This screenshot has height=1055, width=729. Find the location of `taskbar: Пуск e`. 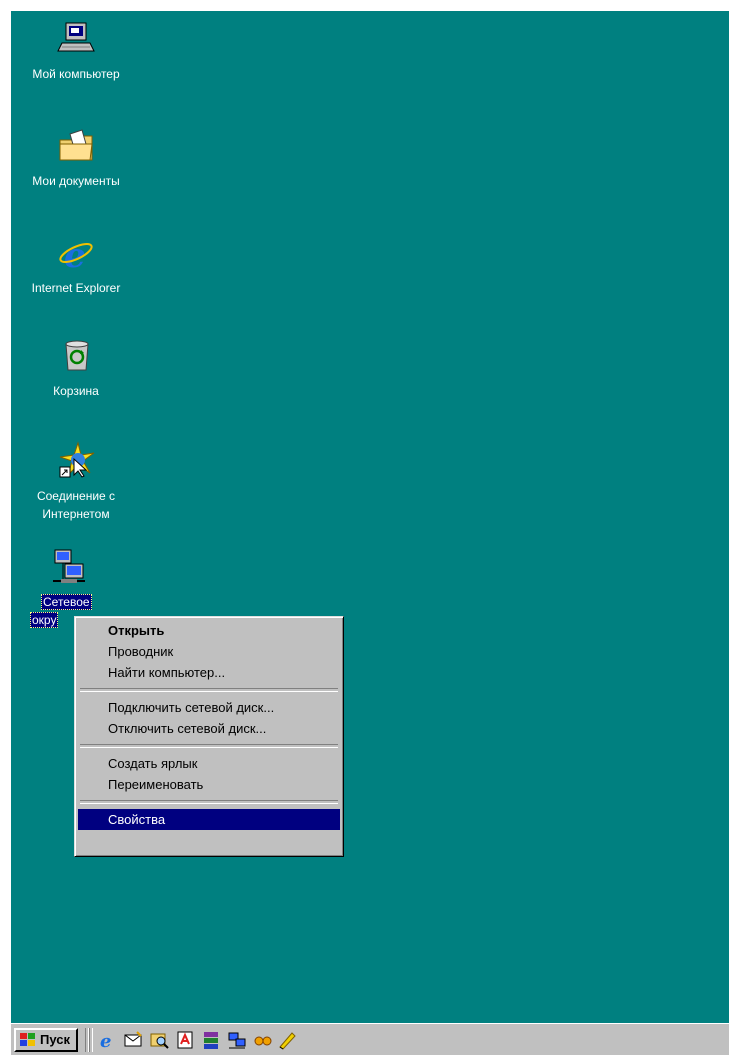

taskbar: Пуск e is located at coordinates (370, 1039).